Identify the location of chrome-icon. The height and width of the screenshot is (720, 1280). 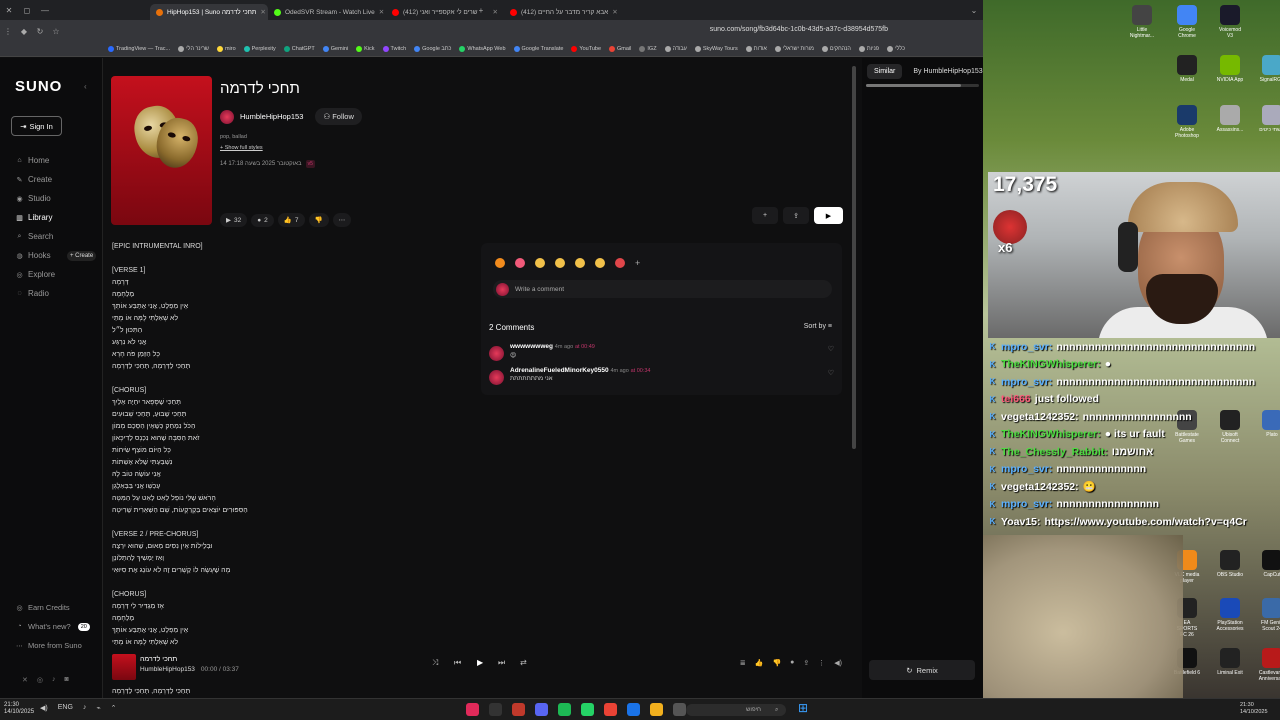
(610, 709).